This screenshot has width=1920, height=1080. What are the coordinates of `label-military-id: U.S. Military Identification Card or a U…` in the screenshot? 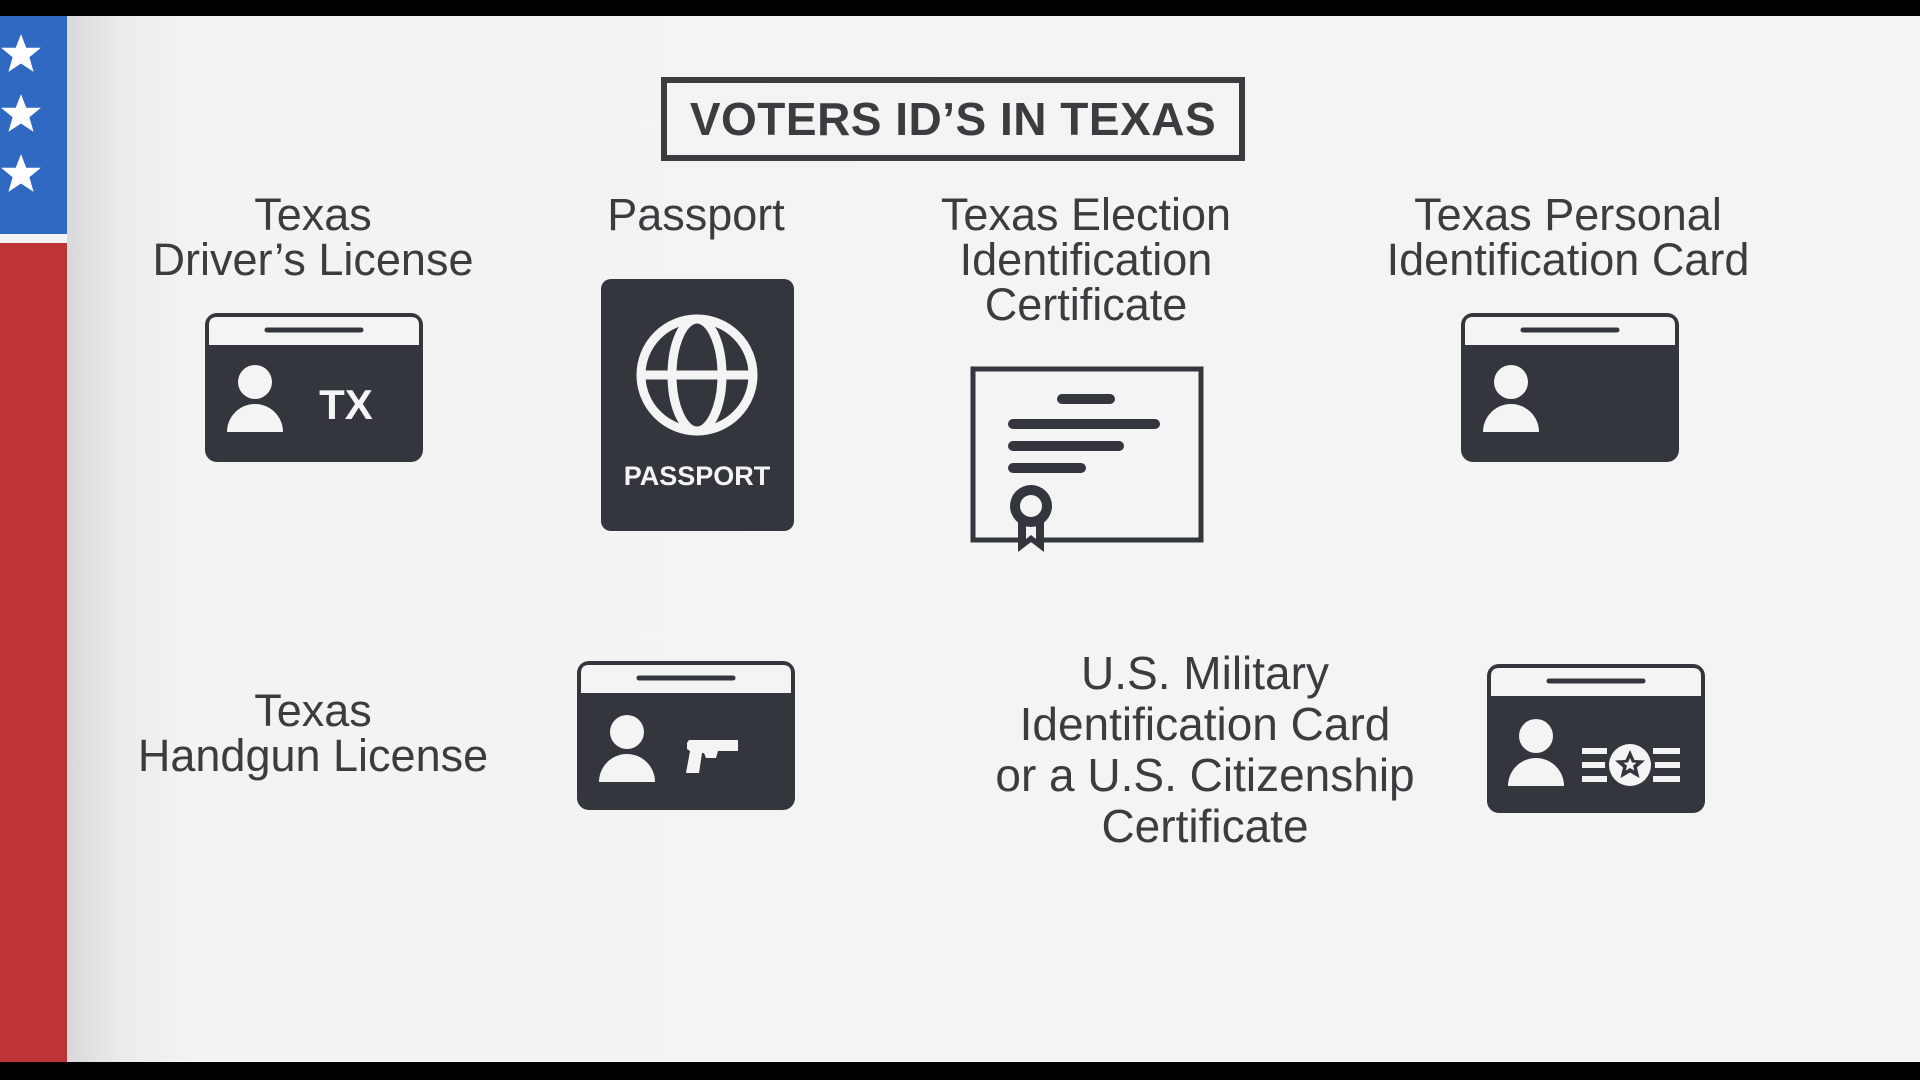 It's located at (1204, 750).